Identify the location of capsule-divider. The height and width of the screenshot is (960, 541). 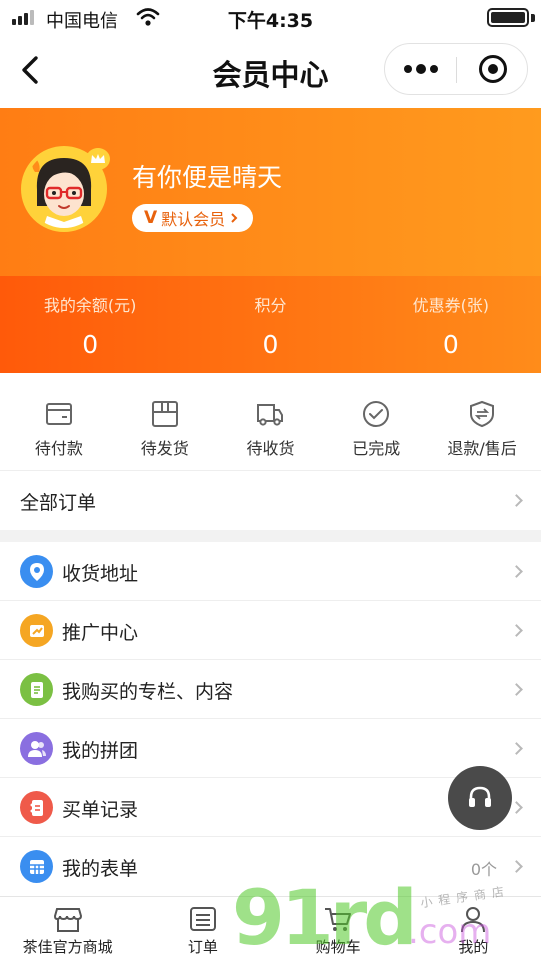
(456, 70).